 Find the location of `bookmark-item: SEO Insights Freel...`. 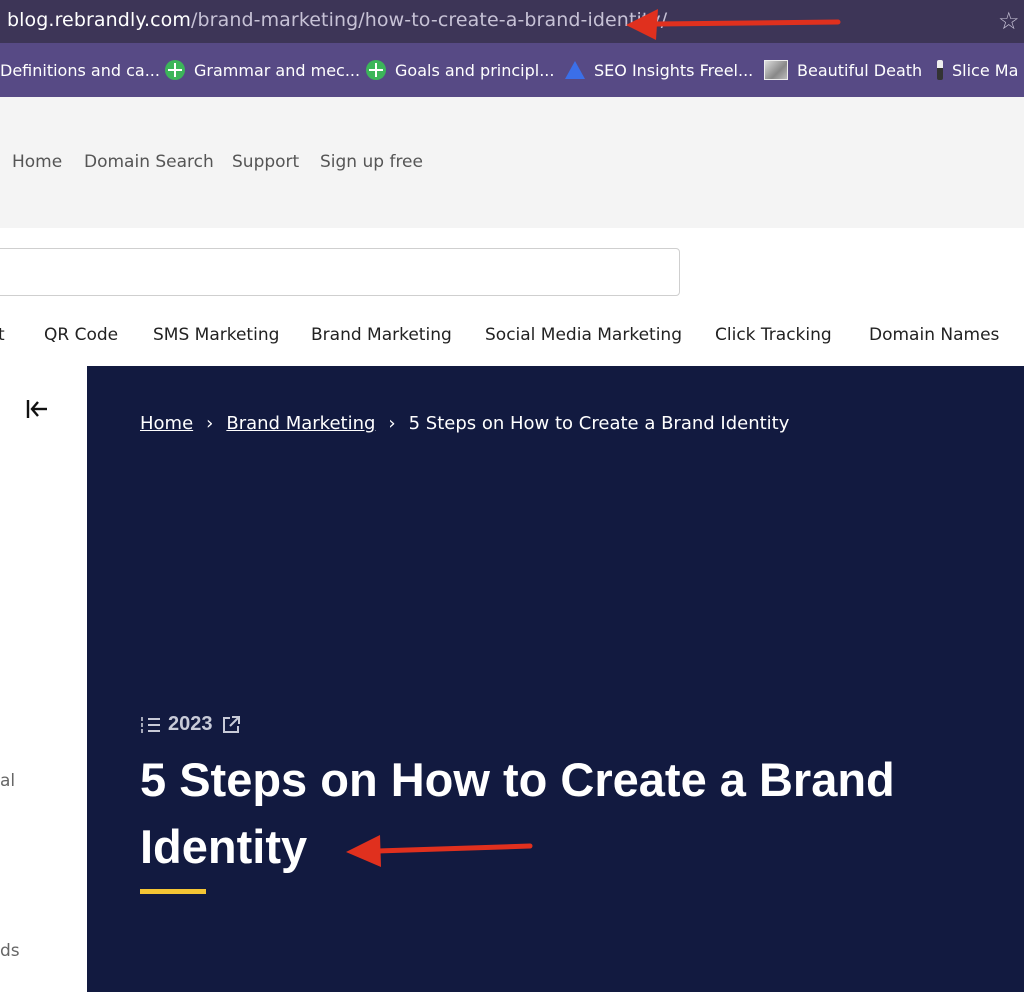

bookmark-item: SEO Insights Freel... is located at coordinates (659, 70).